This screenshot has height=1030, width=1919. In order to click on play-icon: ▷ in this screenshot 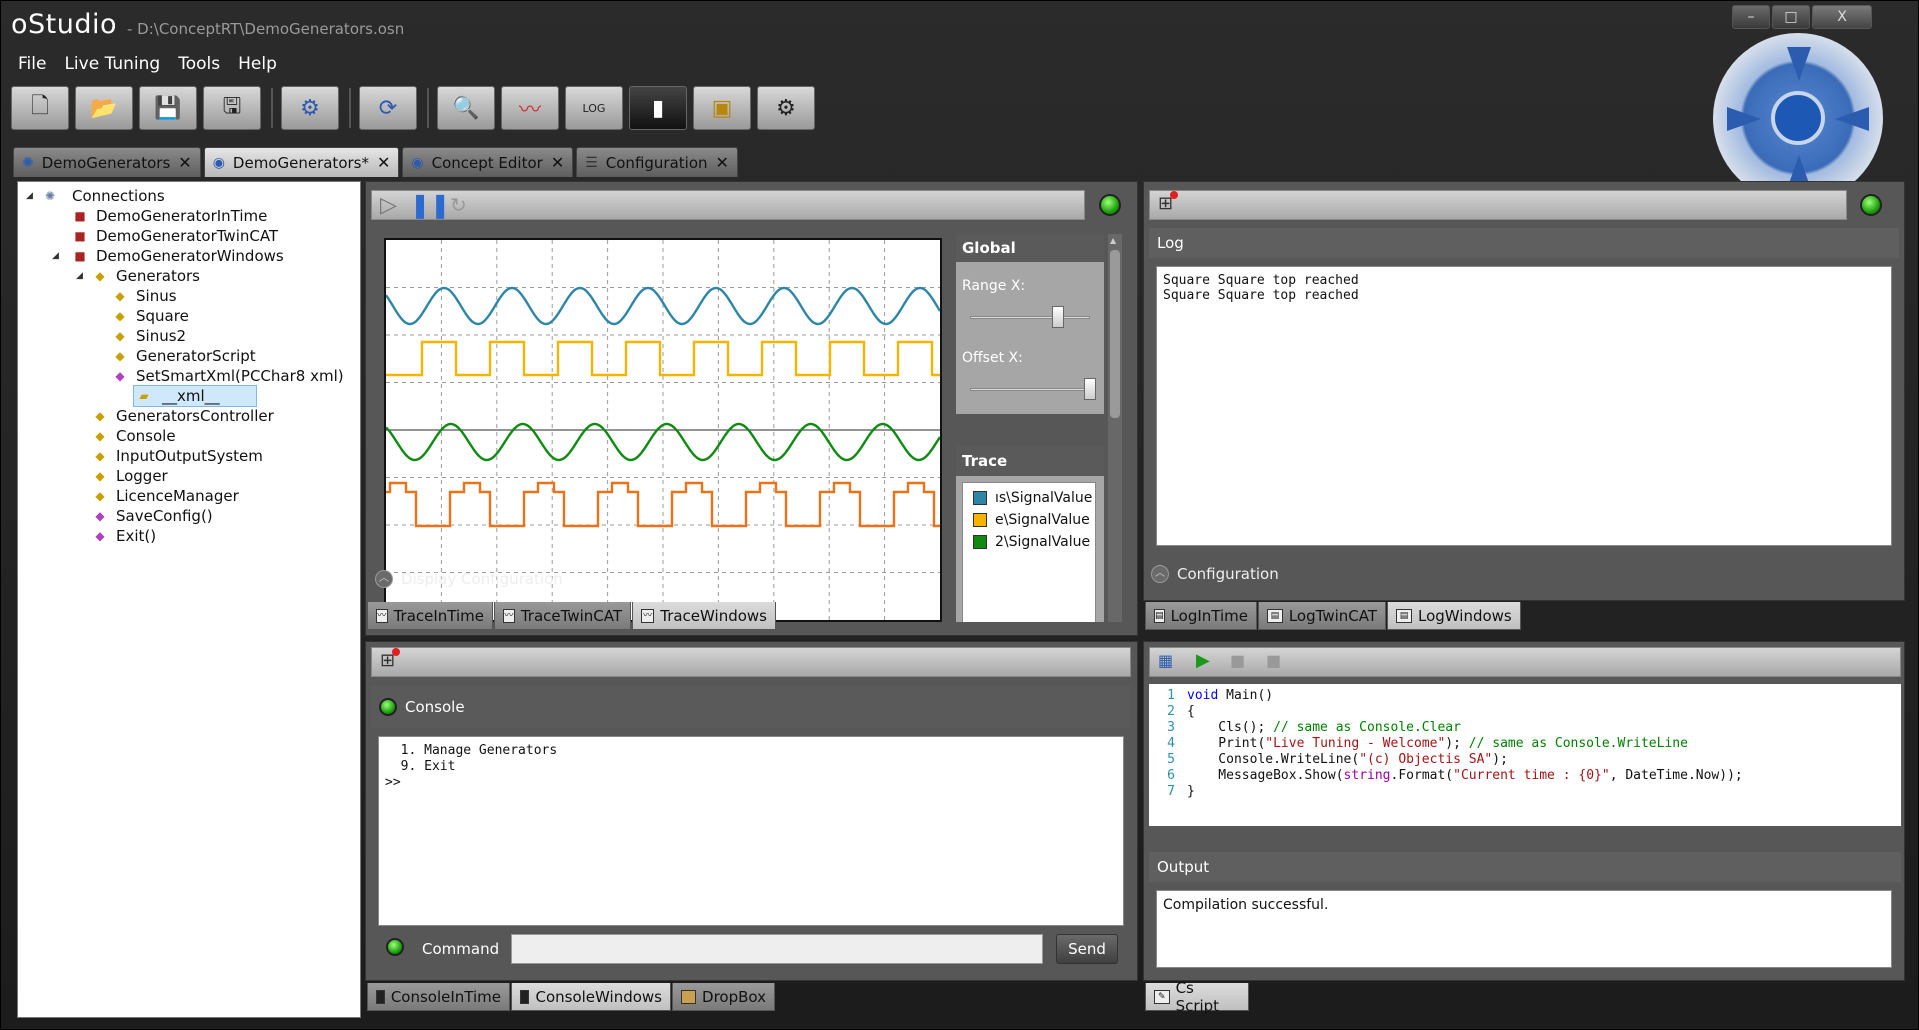, I will do `click(388, 205)`.